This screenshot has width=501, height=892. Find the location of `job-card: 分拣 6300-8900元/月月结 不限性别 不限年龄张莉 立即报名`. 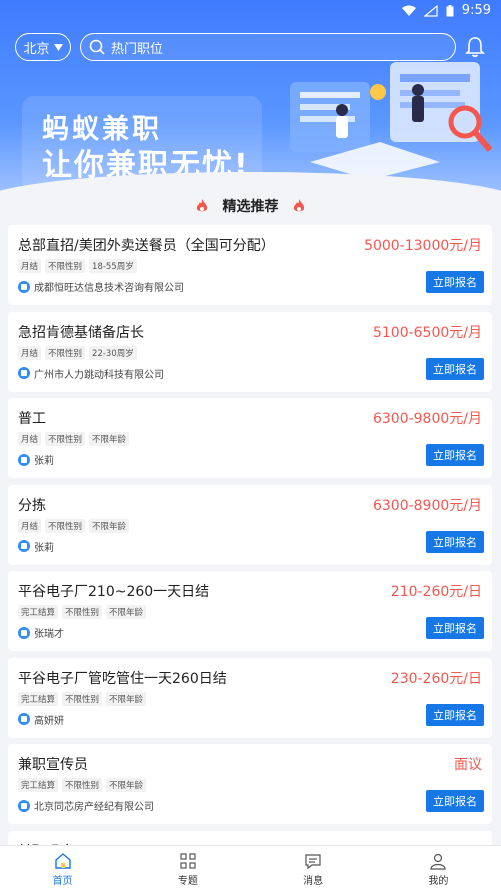

job-card: 分拣 6300-8900元/月月结 不限性别 不限年龄张莉 立即报名 is located at coordinates (250, 524).